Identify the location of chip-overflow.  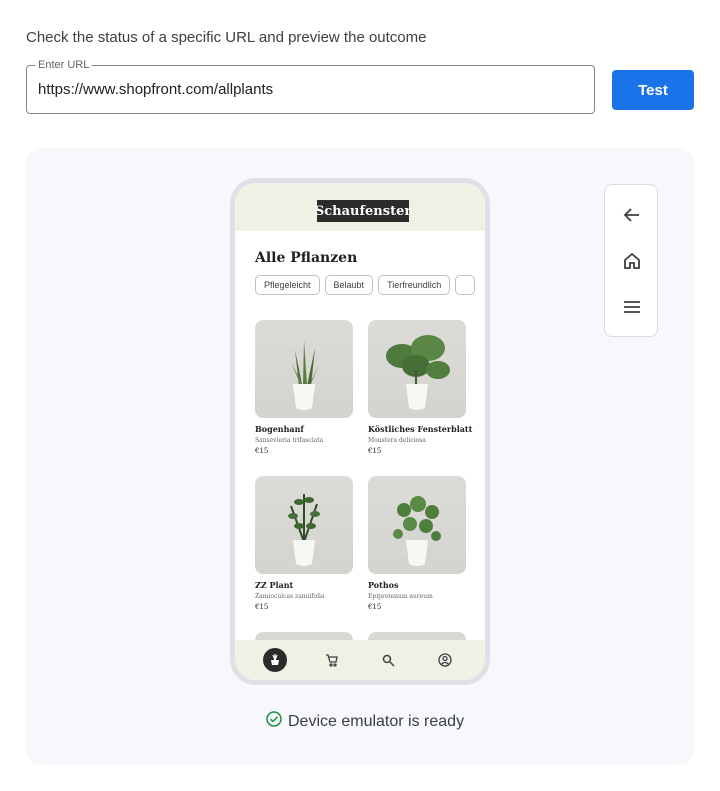
(465, 285).